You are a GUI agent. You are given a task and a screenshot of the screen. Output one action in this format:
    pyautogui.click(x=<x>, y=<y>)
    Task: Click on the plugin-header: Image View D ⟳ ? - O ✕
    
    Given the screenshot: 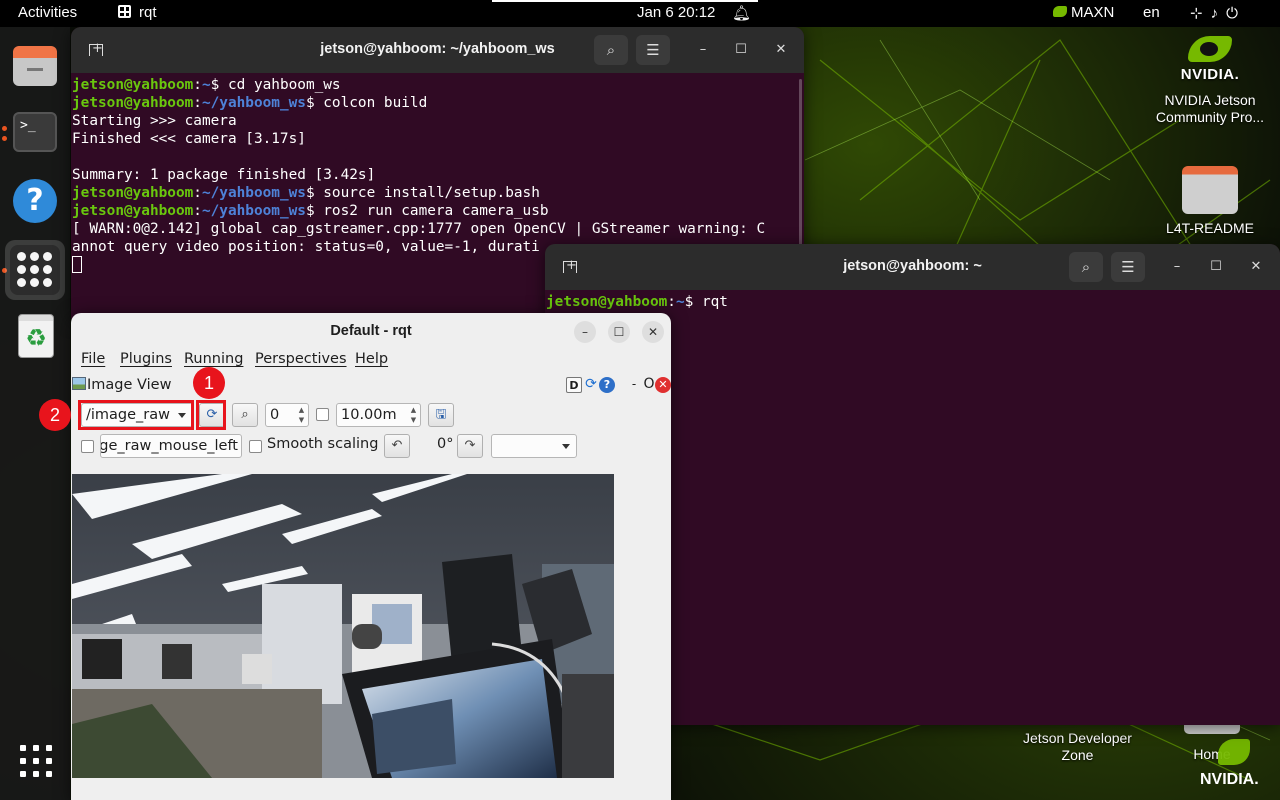 What is the action you would take?
    pyautogui.click(x=371, y=386)
    